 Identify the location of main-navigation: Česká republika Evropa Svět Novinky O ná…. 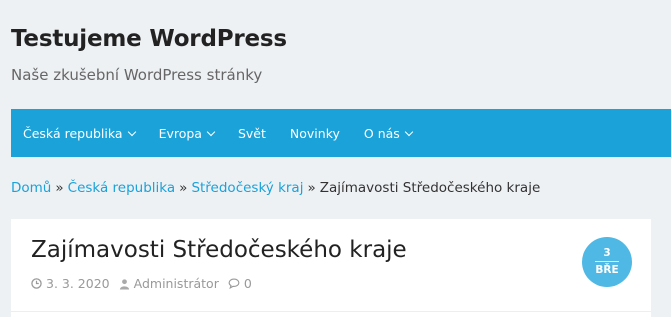
(341, 133).